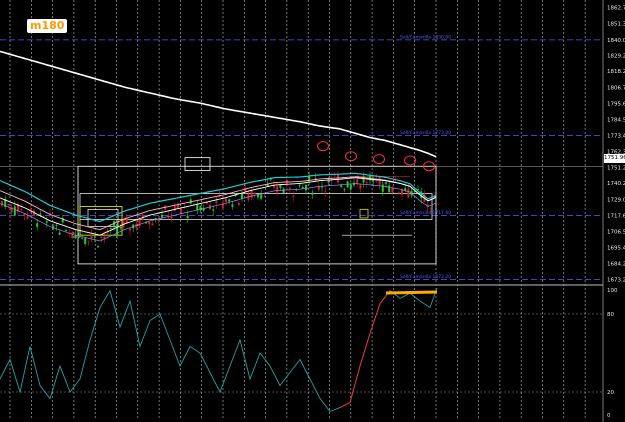 This screenshot has width=625, height=422. What do you see at coordinates (616, 105) in the screenshot?
I see `price-tick-label: 1795.60` at bounding box center [616, 105].